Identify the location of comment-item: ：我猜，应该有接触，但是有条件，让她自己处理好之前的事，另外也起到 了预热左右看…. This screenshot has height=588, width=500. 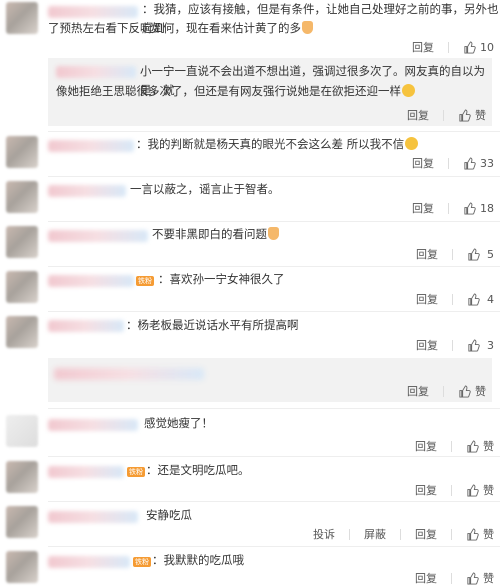
(250, 29).